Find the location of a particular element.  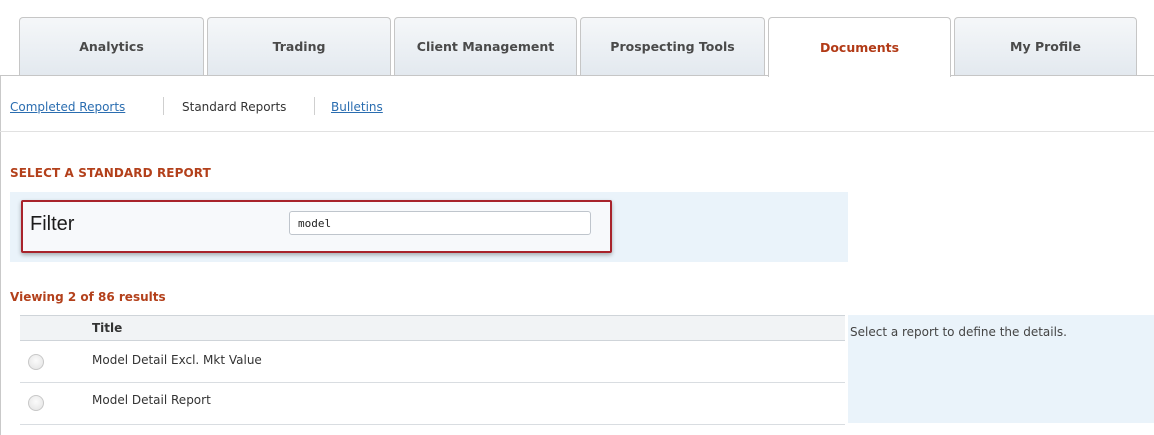

tab-label: My Profile is located at coordinates (1045, 46).